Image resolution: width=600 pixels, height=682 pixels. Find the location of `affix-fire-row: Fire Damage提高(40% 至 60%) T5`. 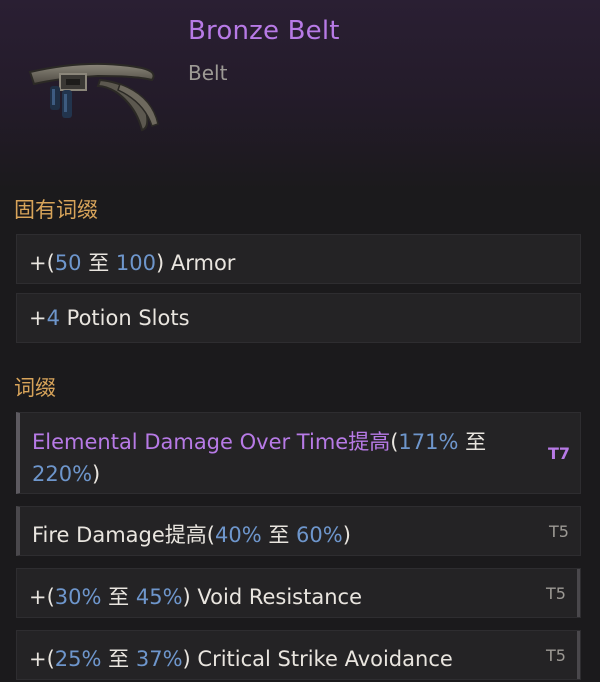

affix-fire-row: Fire Damage提高(40% 至 60%) T5 is located at coordinates (298, 531).